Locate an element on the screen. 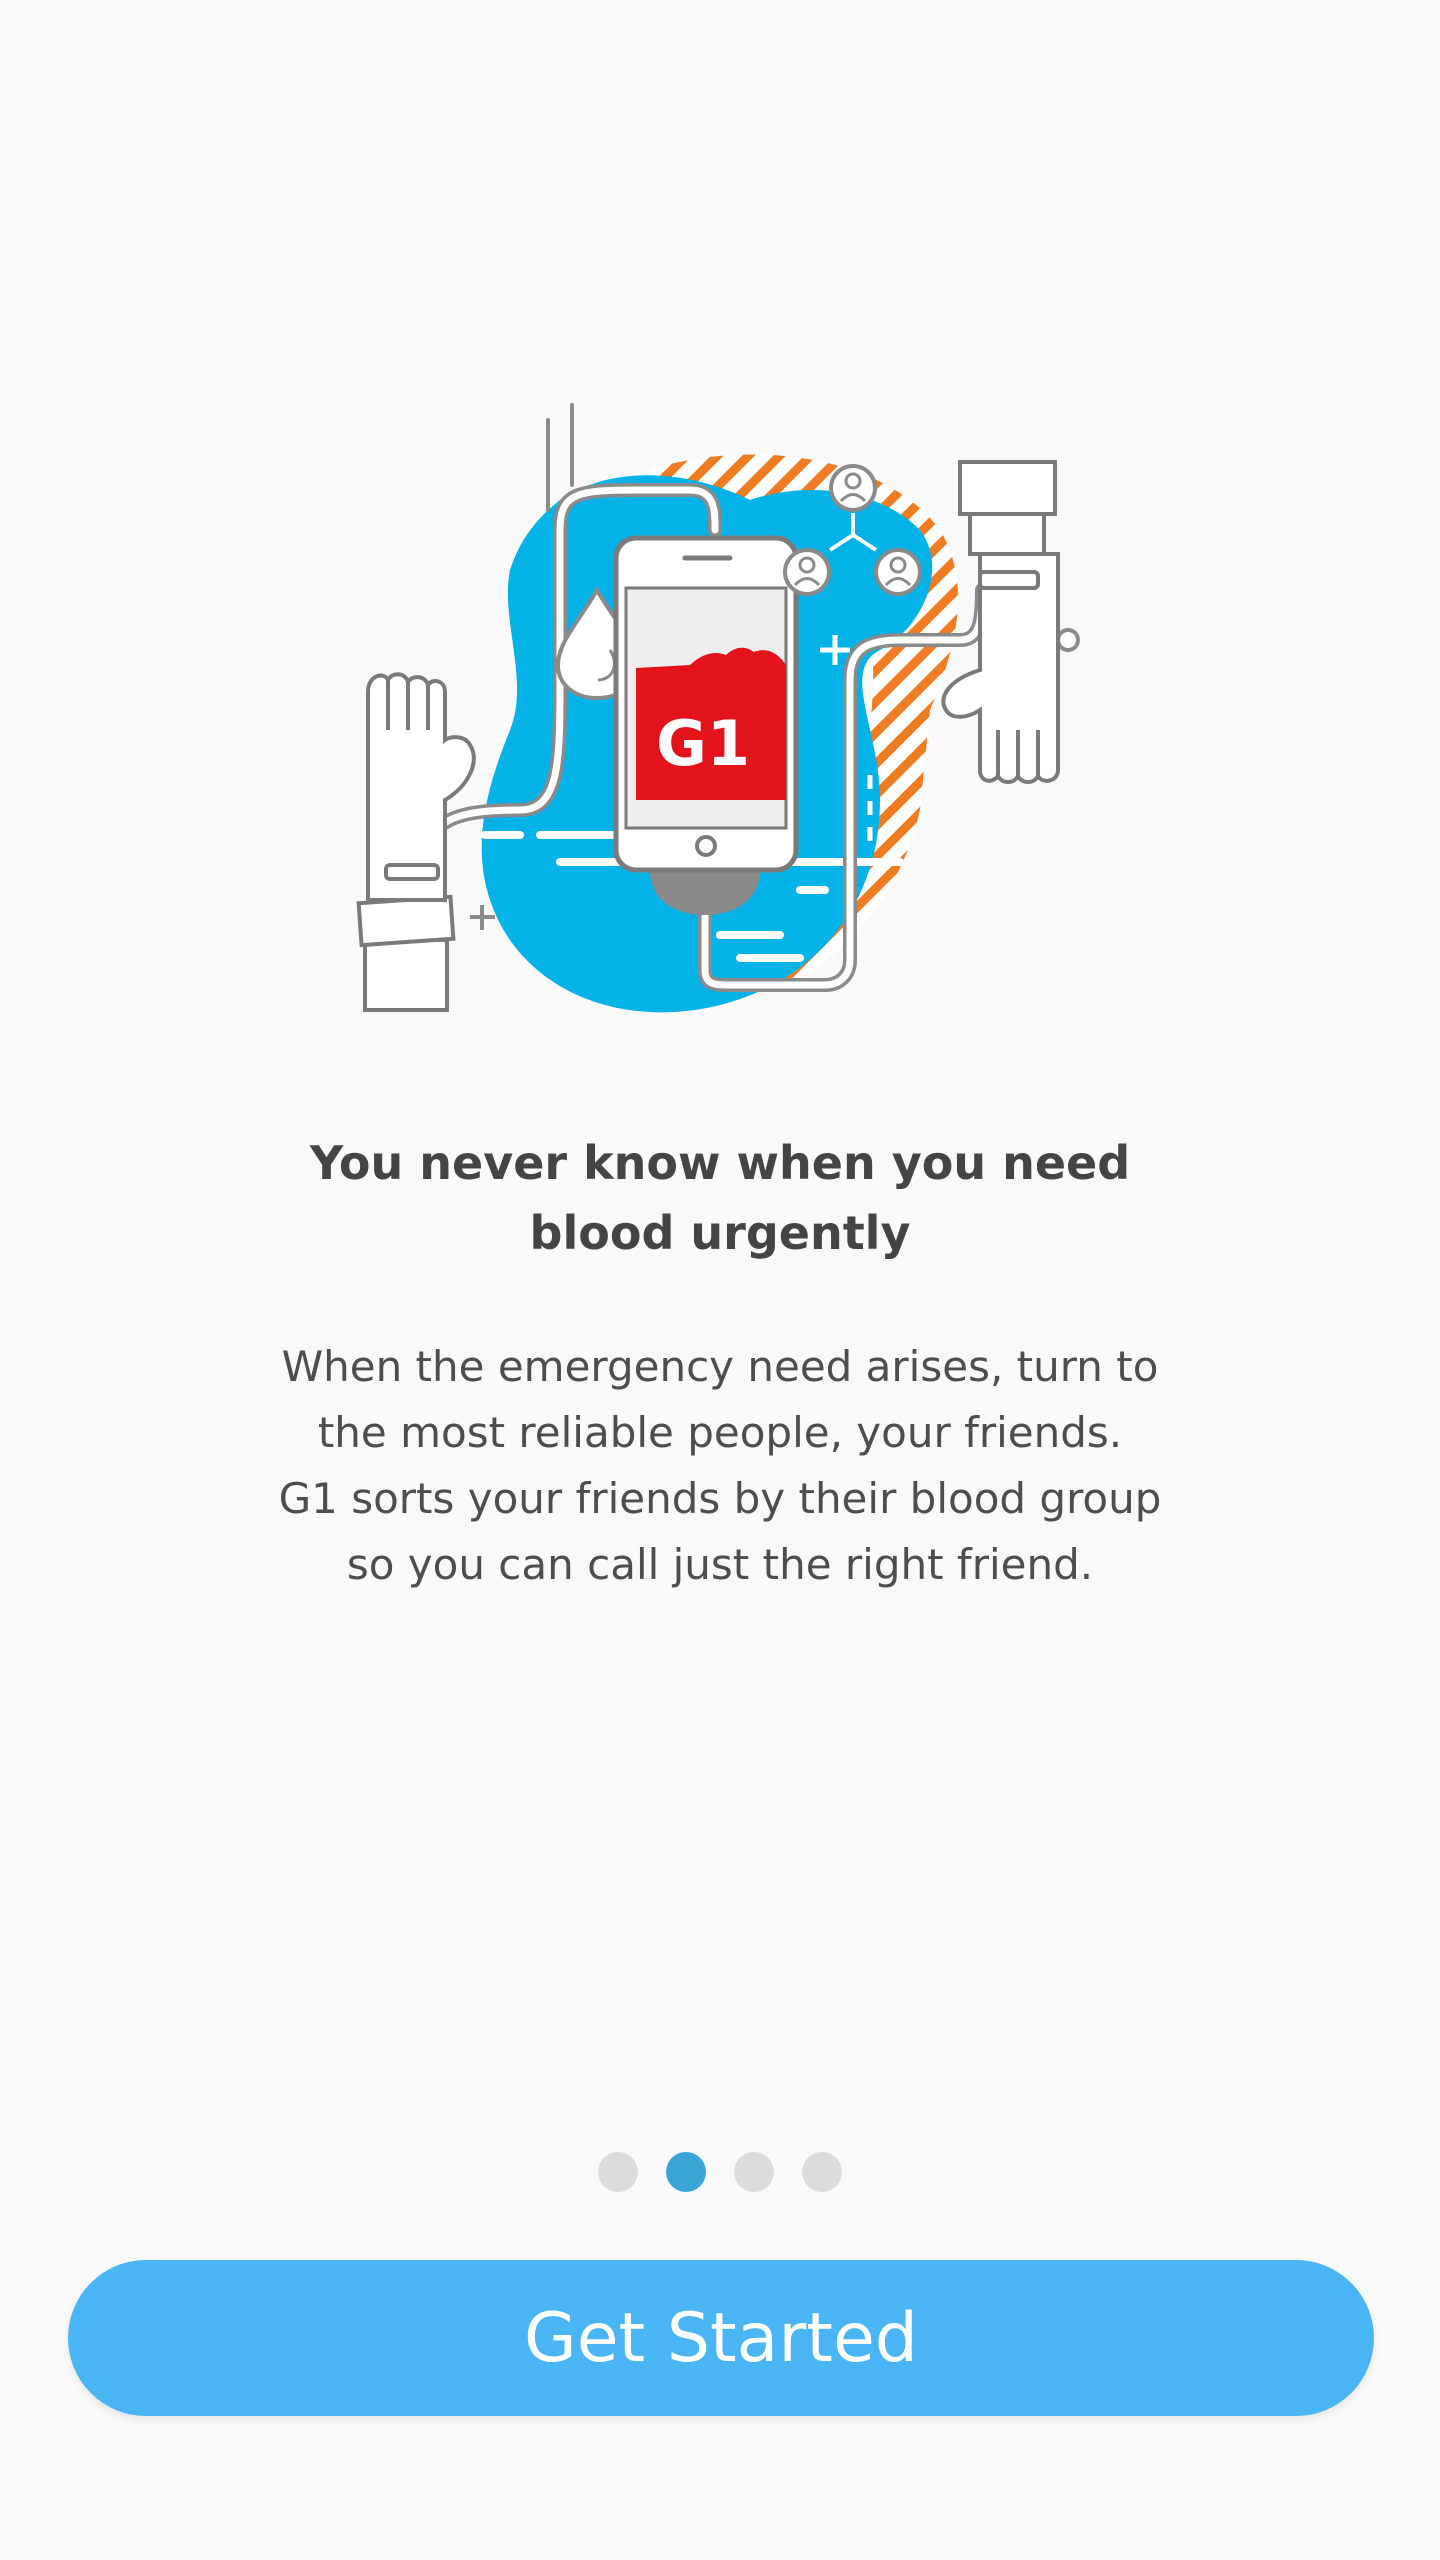 The height and width of the screenshot is (2560, 1440). description-line: so you can call just the right friend. is located at coordinates (720, 1564).